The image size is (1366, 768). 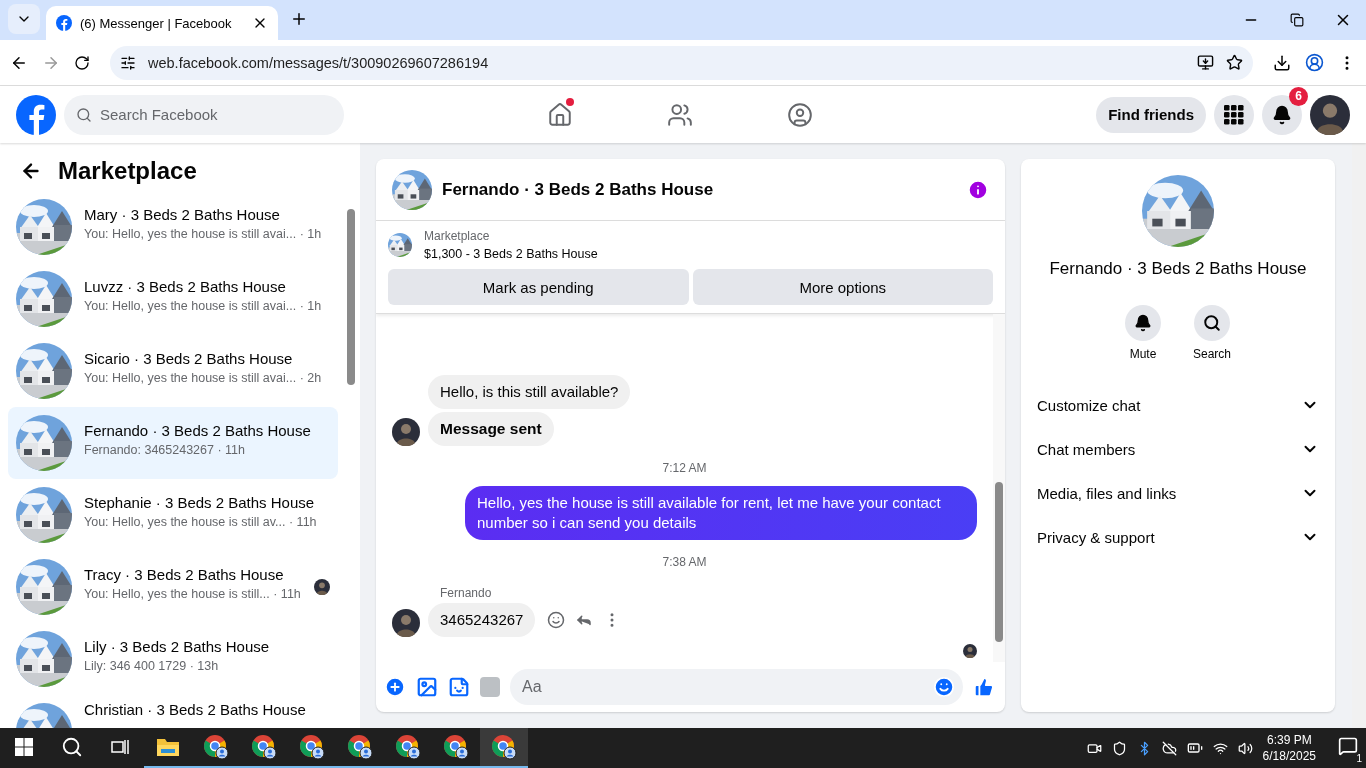 What do you see at coordinates (538, 287) in the screenshot?
I see `listing-action-button: Mark as pending` at bounding box center [538, 287].